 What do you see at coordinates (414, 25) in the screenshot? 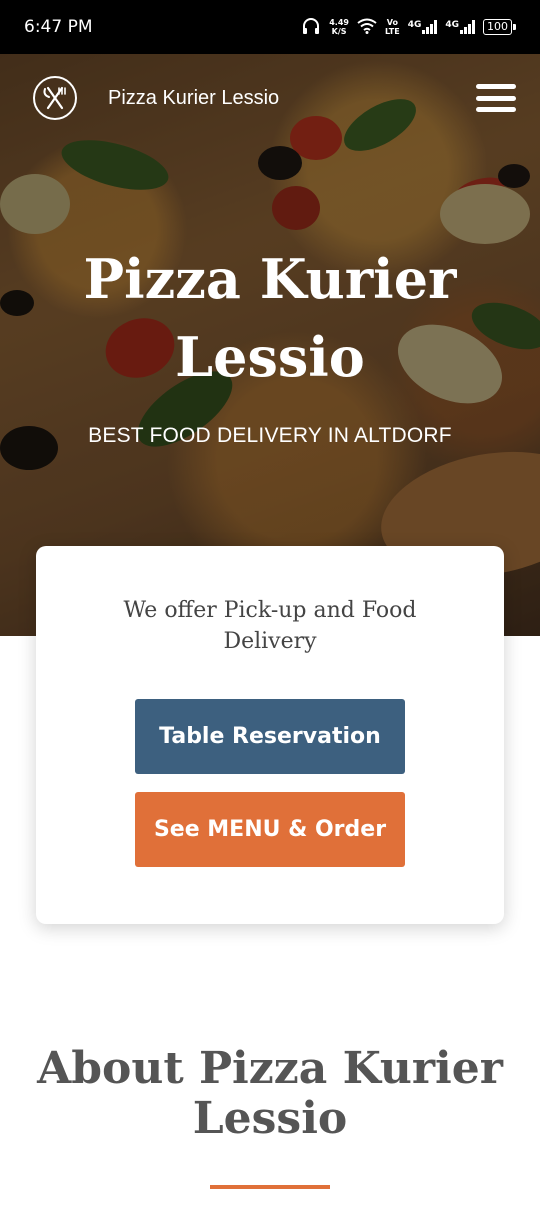
I see `network-type-1: 4G` at bounding box center [414, 25].